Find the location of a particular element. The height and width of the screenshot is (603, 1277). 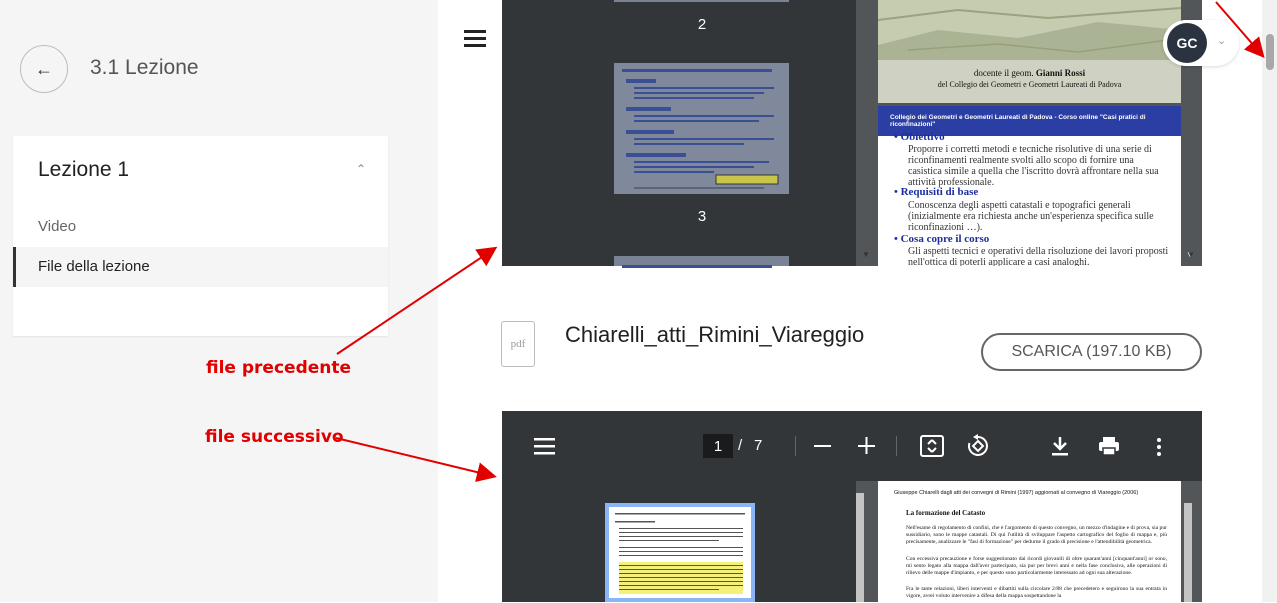

arrow-file-precedente is located at coordinates (417, 300).